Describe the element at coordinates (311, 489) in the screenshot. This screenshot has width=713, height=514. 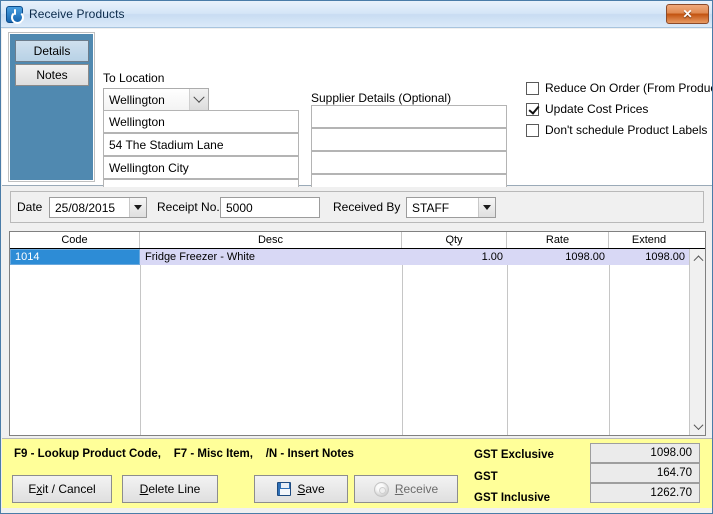
I see `save-label: Save` at that location.